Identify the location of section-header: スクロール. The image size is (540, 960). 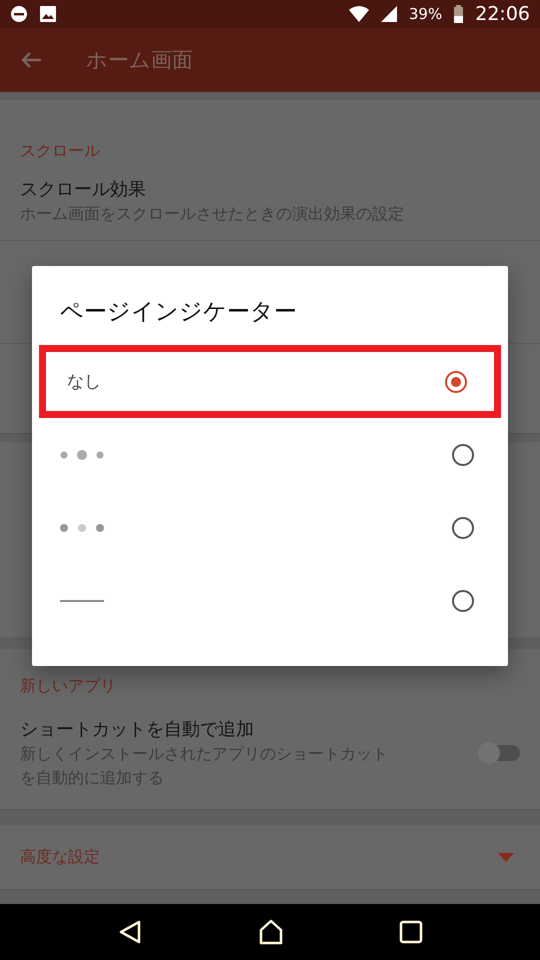
(60, 151).